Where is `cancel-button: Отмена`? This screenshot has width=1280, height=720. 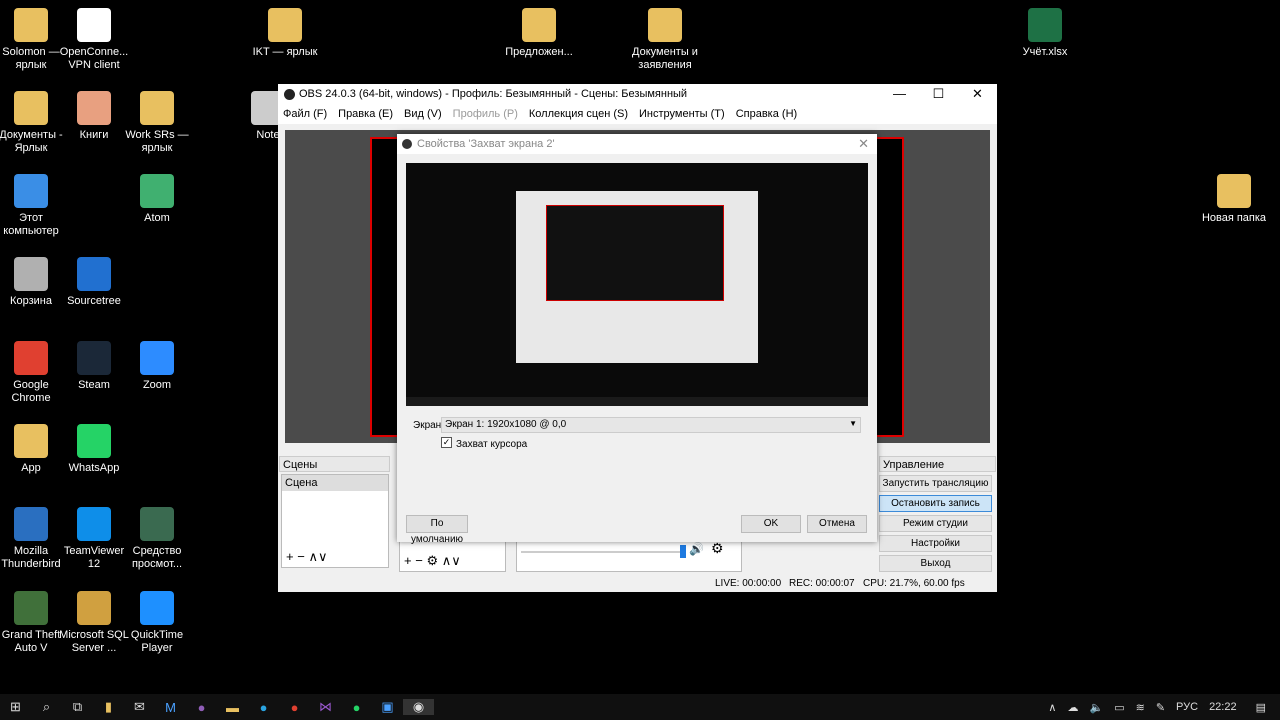
cancel-button: Отмена is located at coordinates (837, 524).